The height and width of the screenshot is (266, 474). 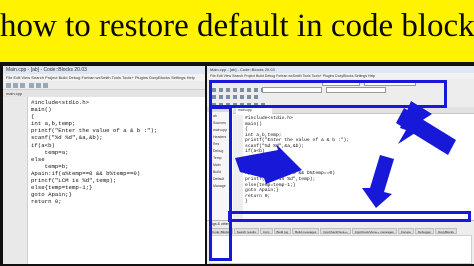 What do you see at coordinates (282, 231) in the screenshot?
I see `log-tab: Build log` at bounding box center [282, 231].